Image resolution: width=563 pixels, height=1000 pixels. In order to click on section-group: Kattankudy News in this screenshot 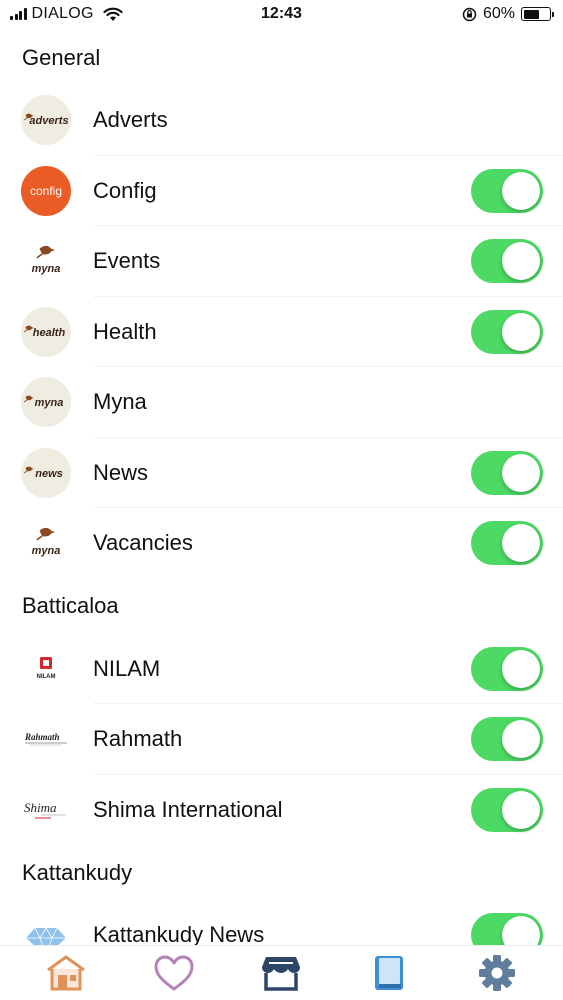, I will do `click(281, 922)`.